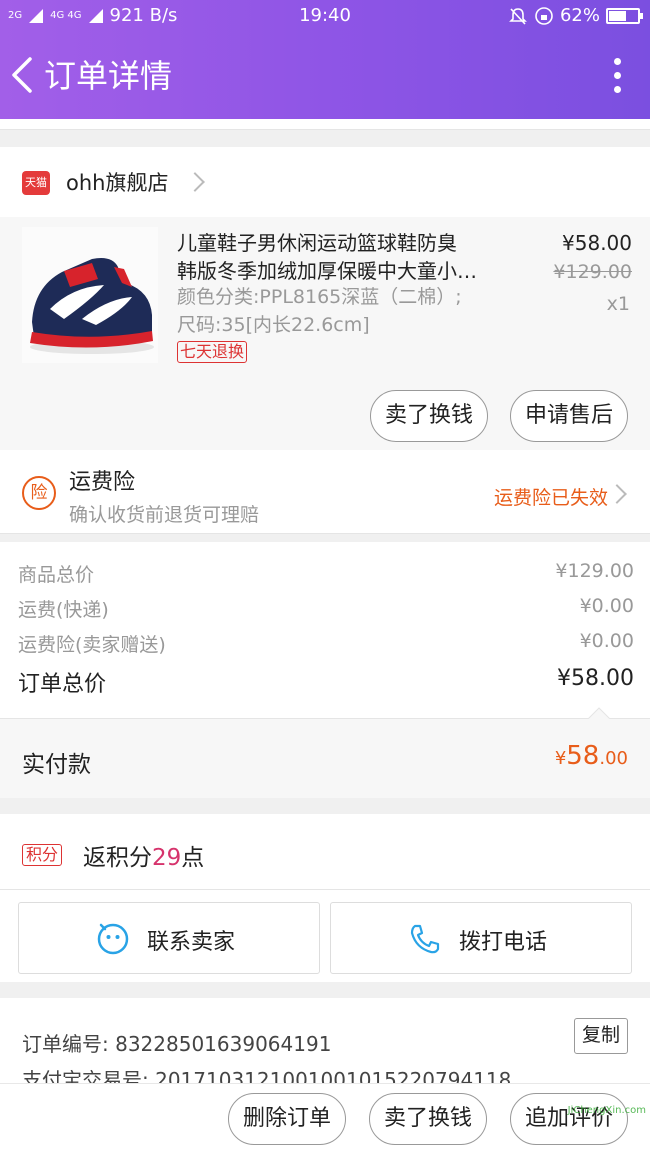  What do you see at coordinates (425, 939) in the screenshot?
I see `phone-icon` at bounding box center [425, 939].